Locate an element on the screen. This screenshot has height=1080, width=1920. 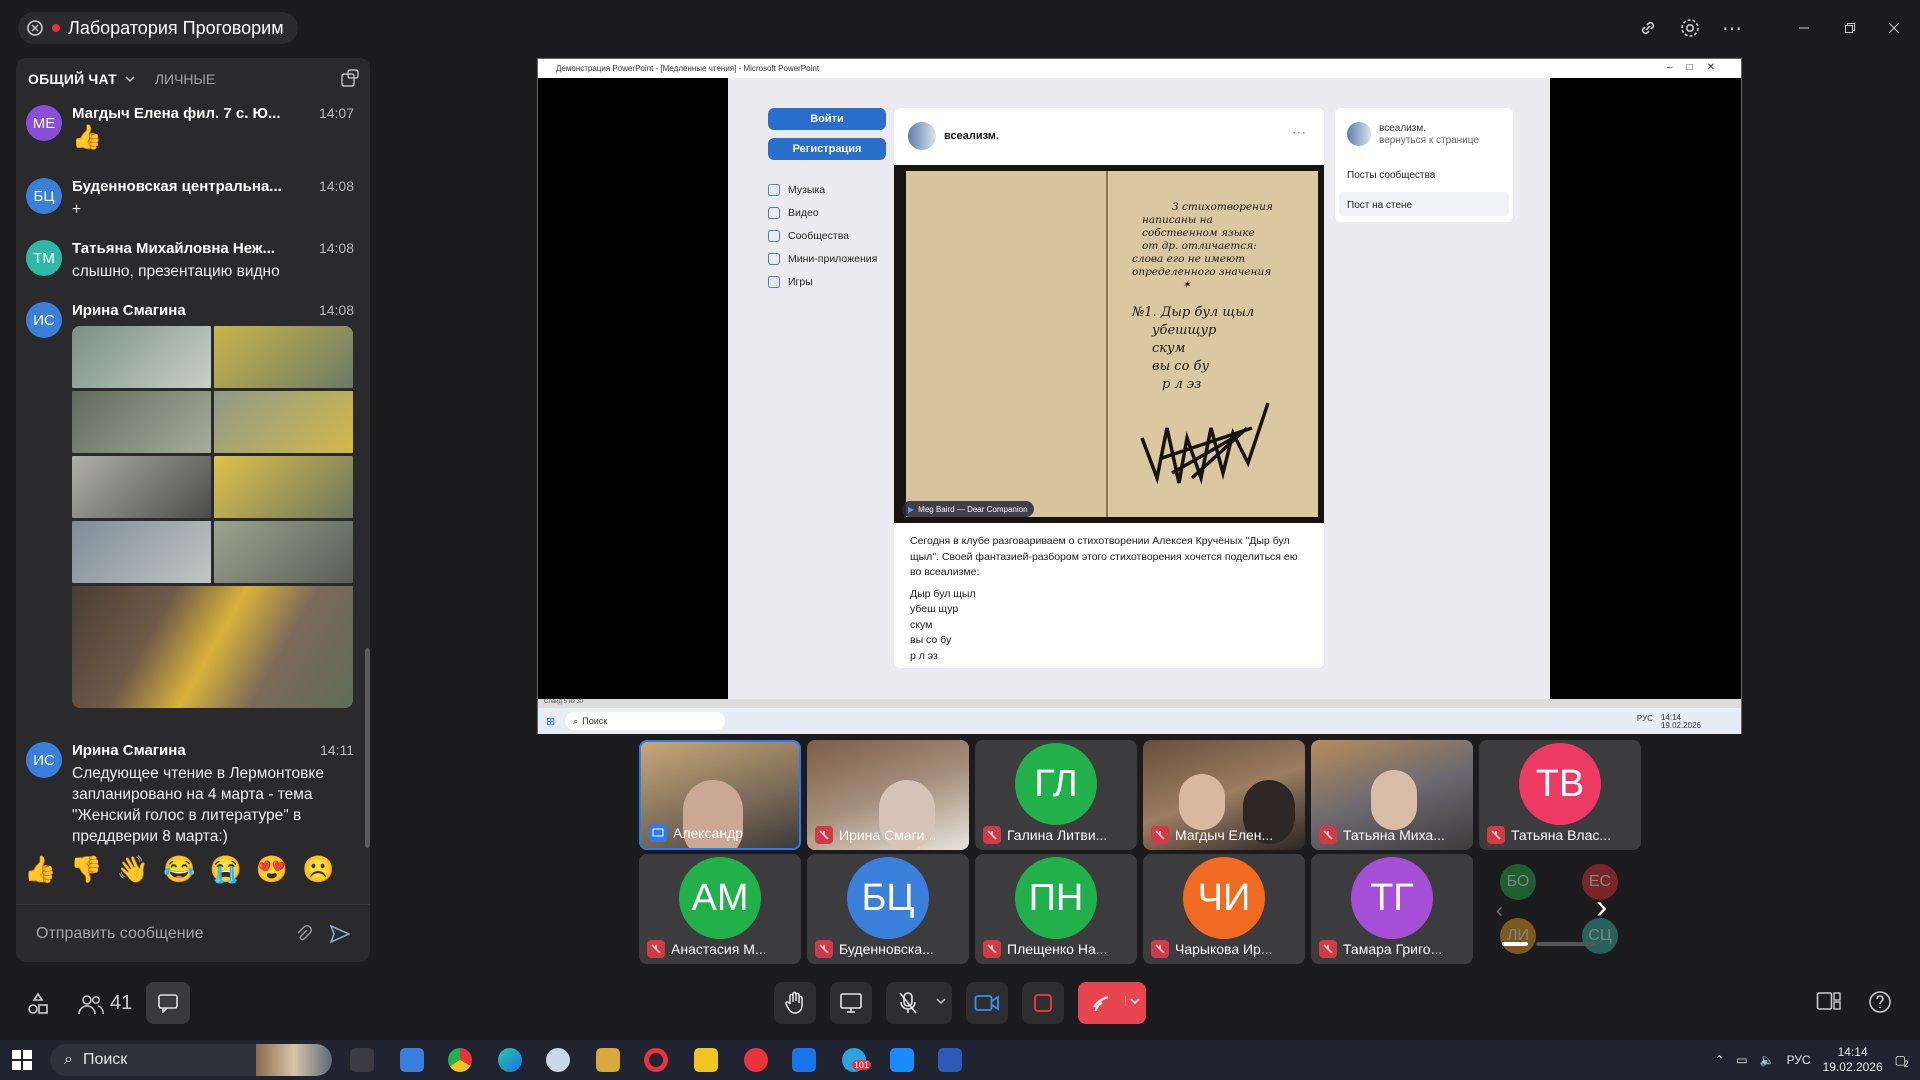
video-tile: Александр is located at coordinates (720, 795).